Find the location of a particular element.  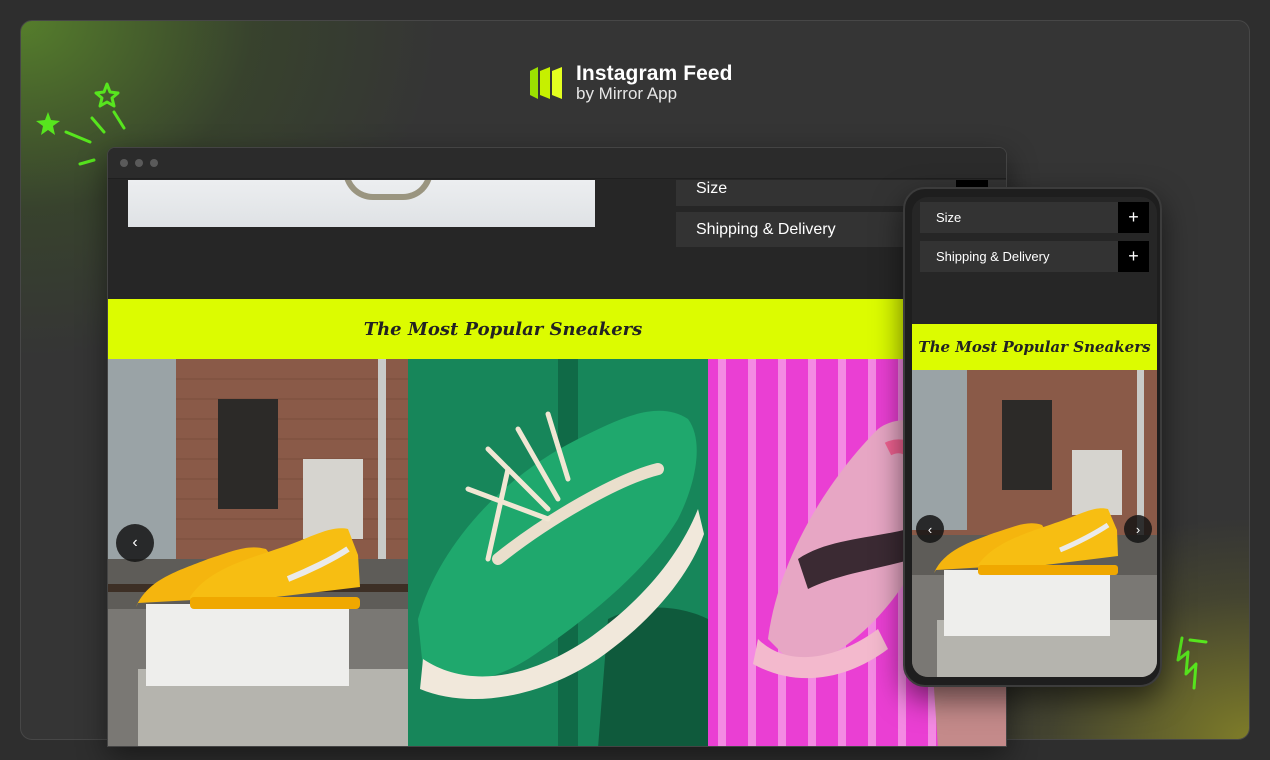

mobile-prev-arrow-icon: ‹ is located at coordinates (930, 529).